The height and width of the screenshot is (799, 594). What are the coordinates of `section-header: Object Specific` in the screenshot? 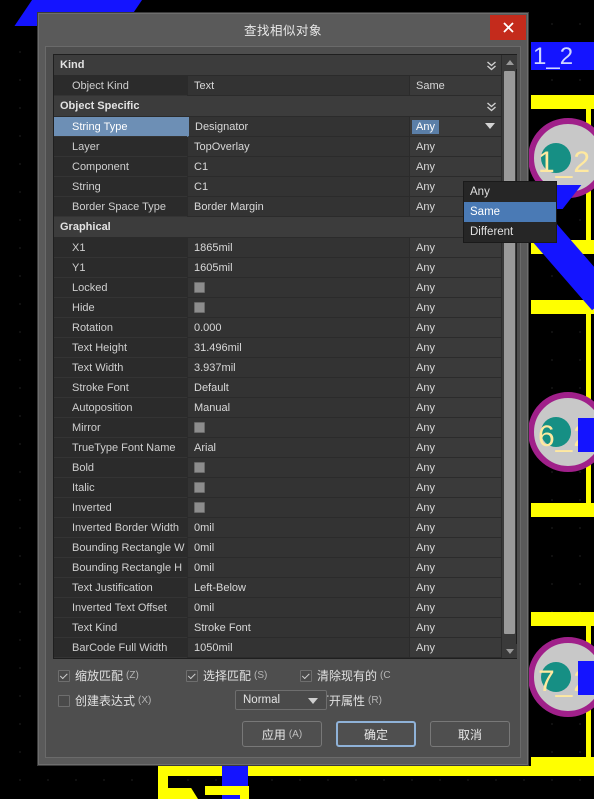 It's located at (277, 106).